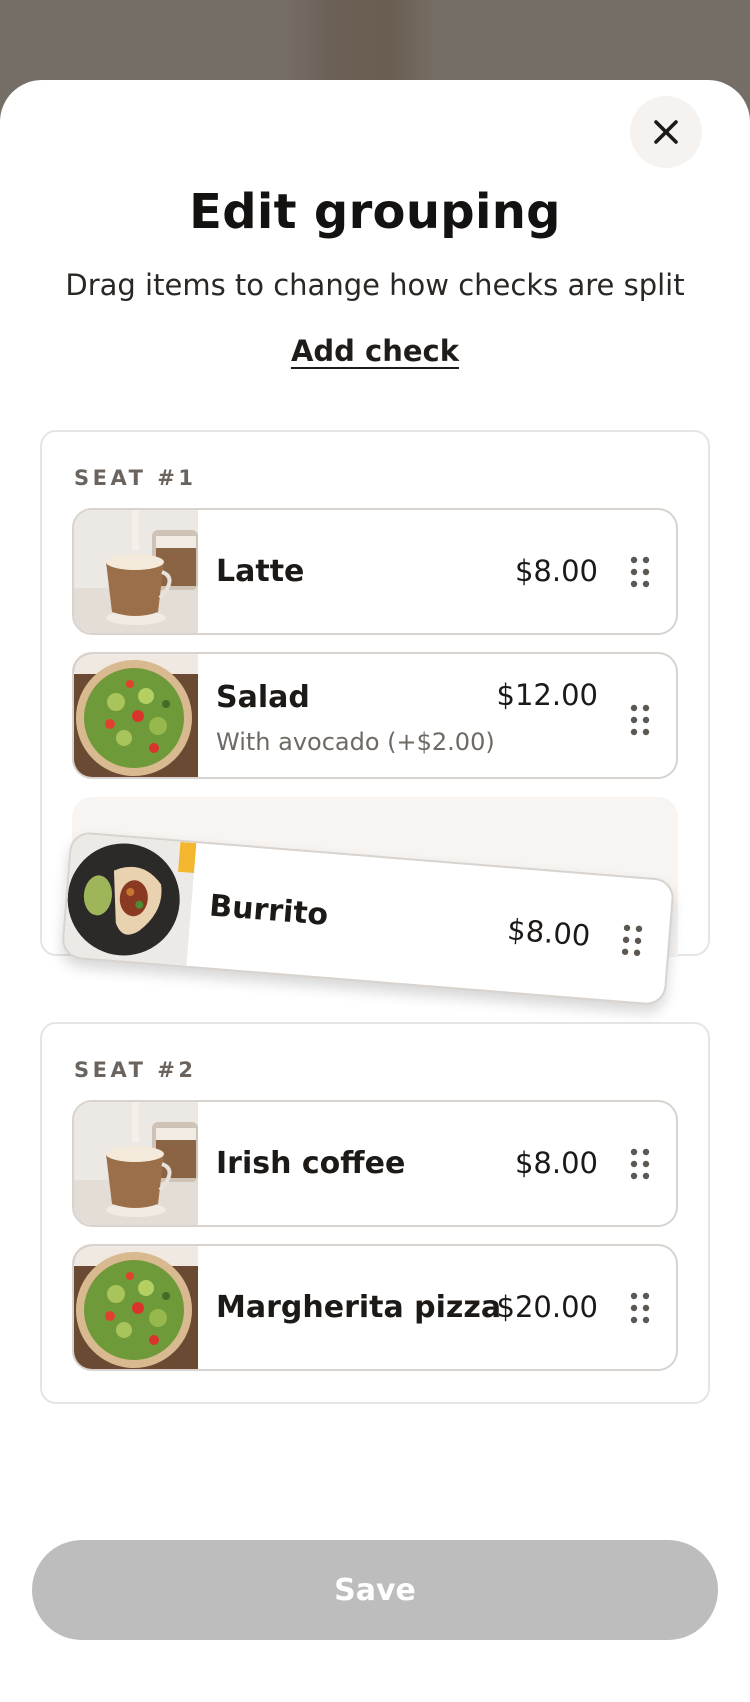 The height and width of the screenshot is (1702, 750). I want to click on close-icon, so click(666, 132).